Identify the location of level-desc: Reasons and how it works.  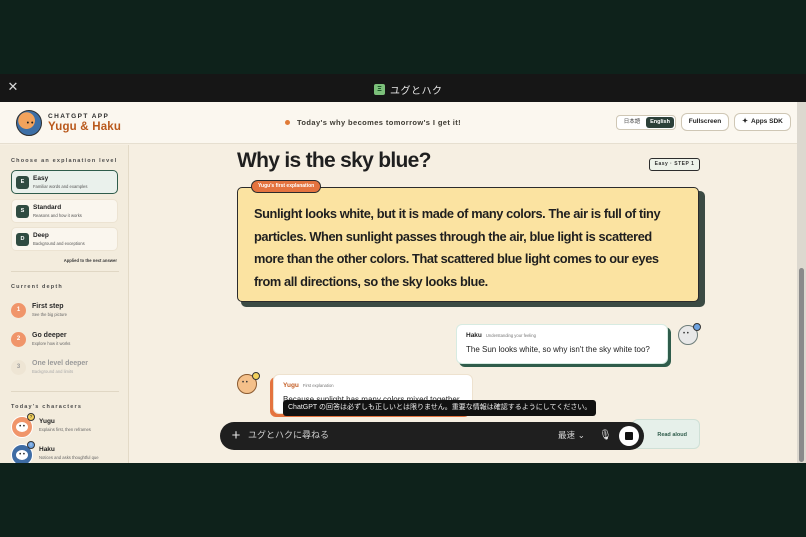
(57, 215).